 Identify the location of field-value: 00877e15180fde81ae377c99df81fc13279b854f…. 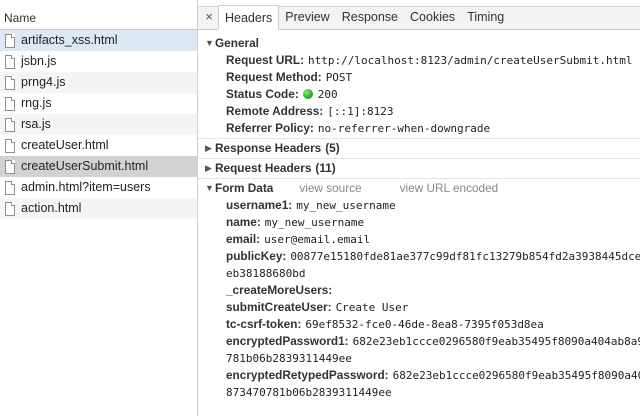
(465, 256).